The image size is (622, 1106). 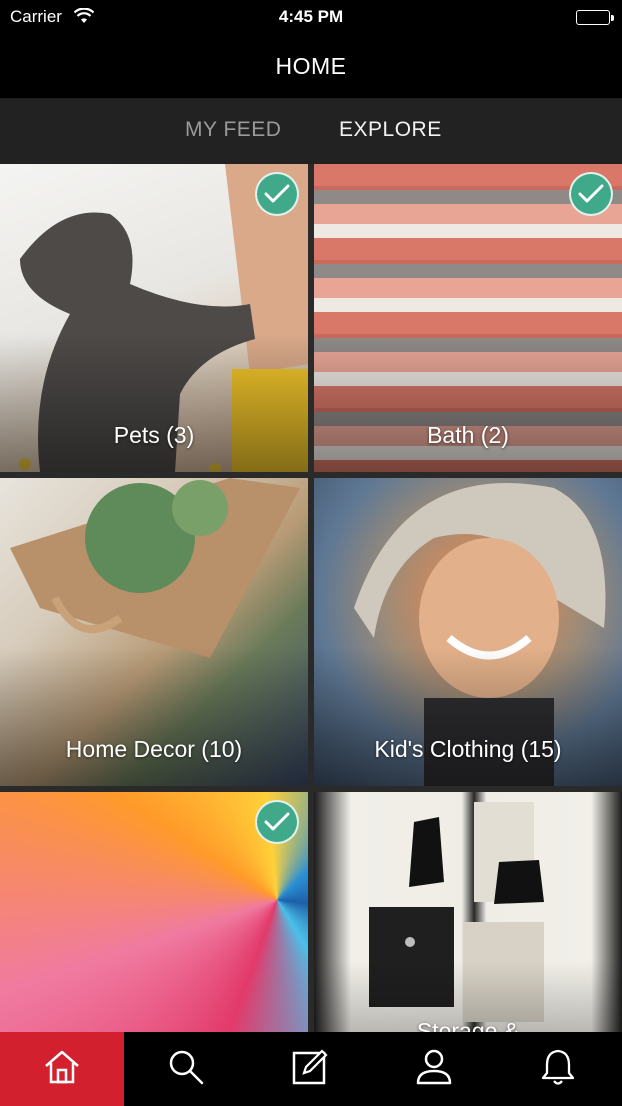 I want to click on category-tile-bath: Bath (2), so click(x=468, y=318).